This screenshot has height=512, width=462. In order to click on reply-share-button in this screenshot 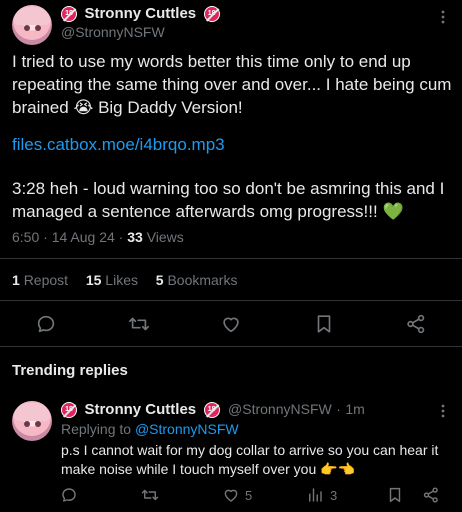, I will do `click(431, 495)`.